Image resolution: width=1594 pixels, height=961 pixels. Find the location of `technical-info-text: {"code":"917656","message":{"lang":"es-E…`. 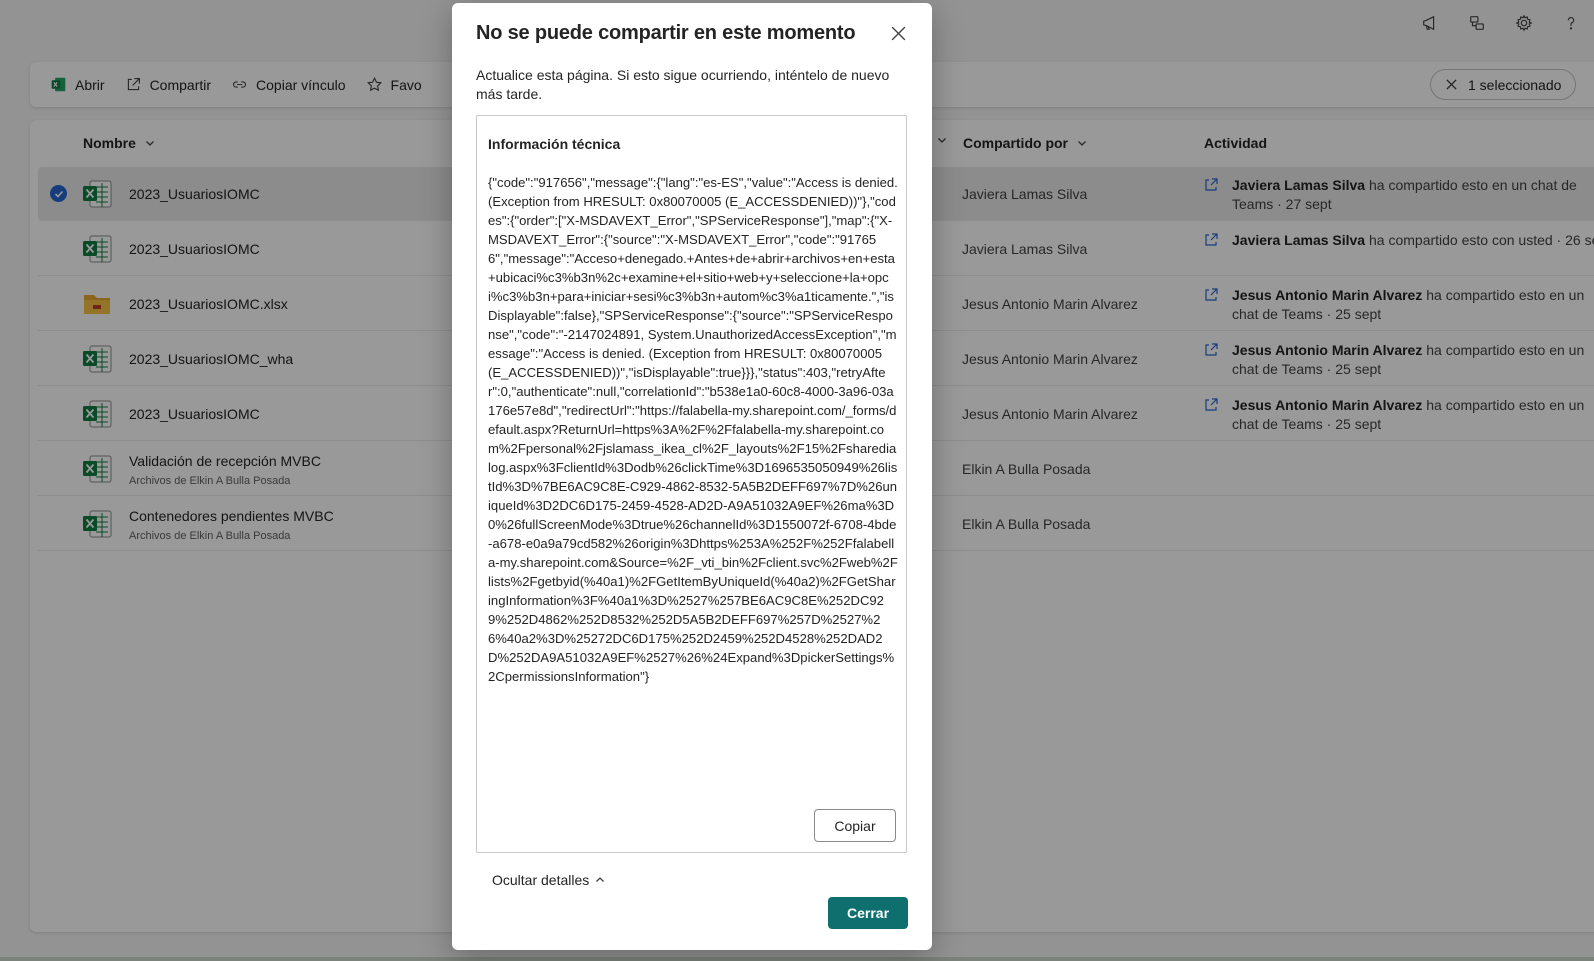

technical-info-text: {"code":"917656","message":{"lang":"es-E… is located at coordinates (695, 429).